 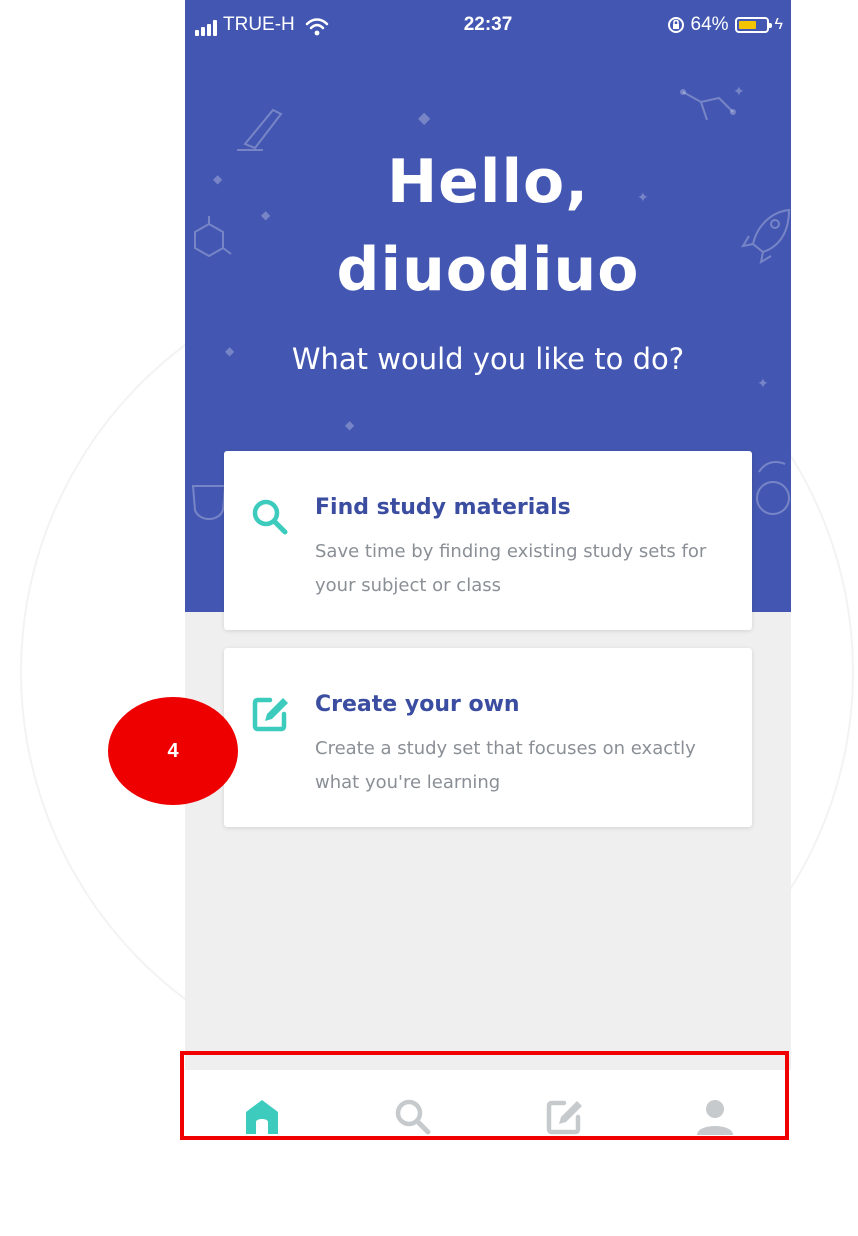 What do you see at coordinates (778, 24) in the screenshot?
I see `charging-bolt-icon: ϟ` at bounding box center [778, 24].